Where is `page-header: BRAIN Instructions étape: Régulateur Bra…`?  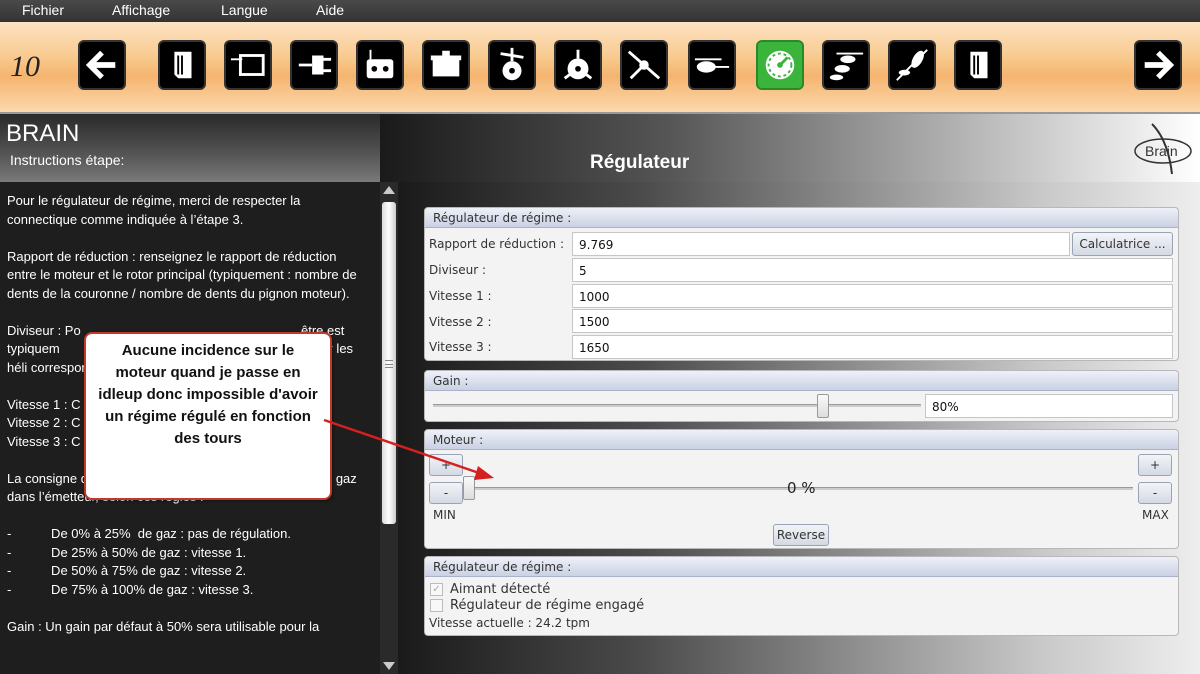
page-header: BRAIN Instructions étape: Régulateur Bra… is located at coordinates (600, 148).